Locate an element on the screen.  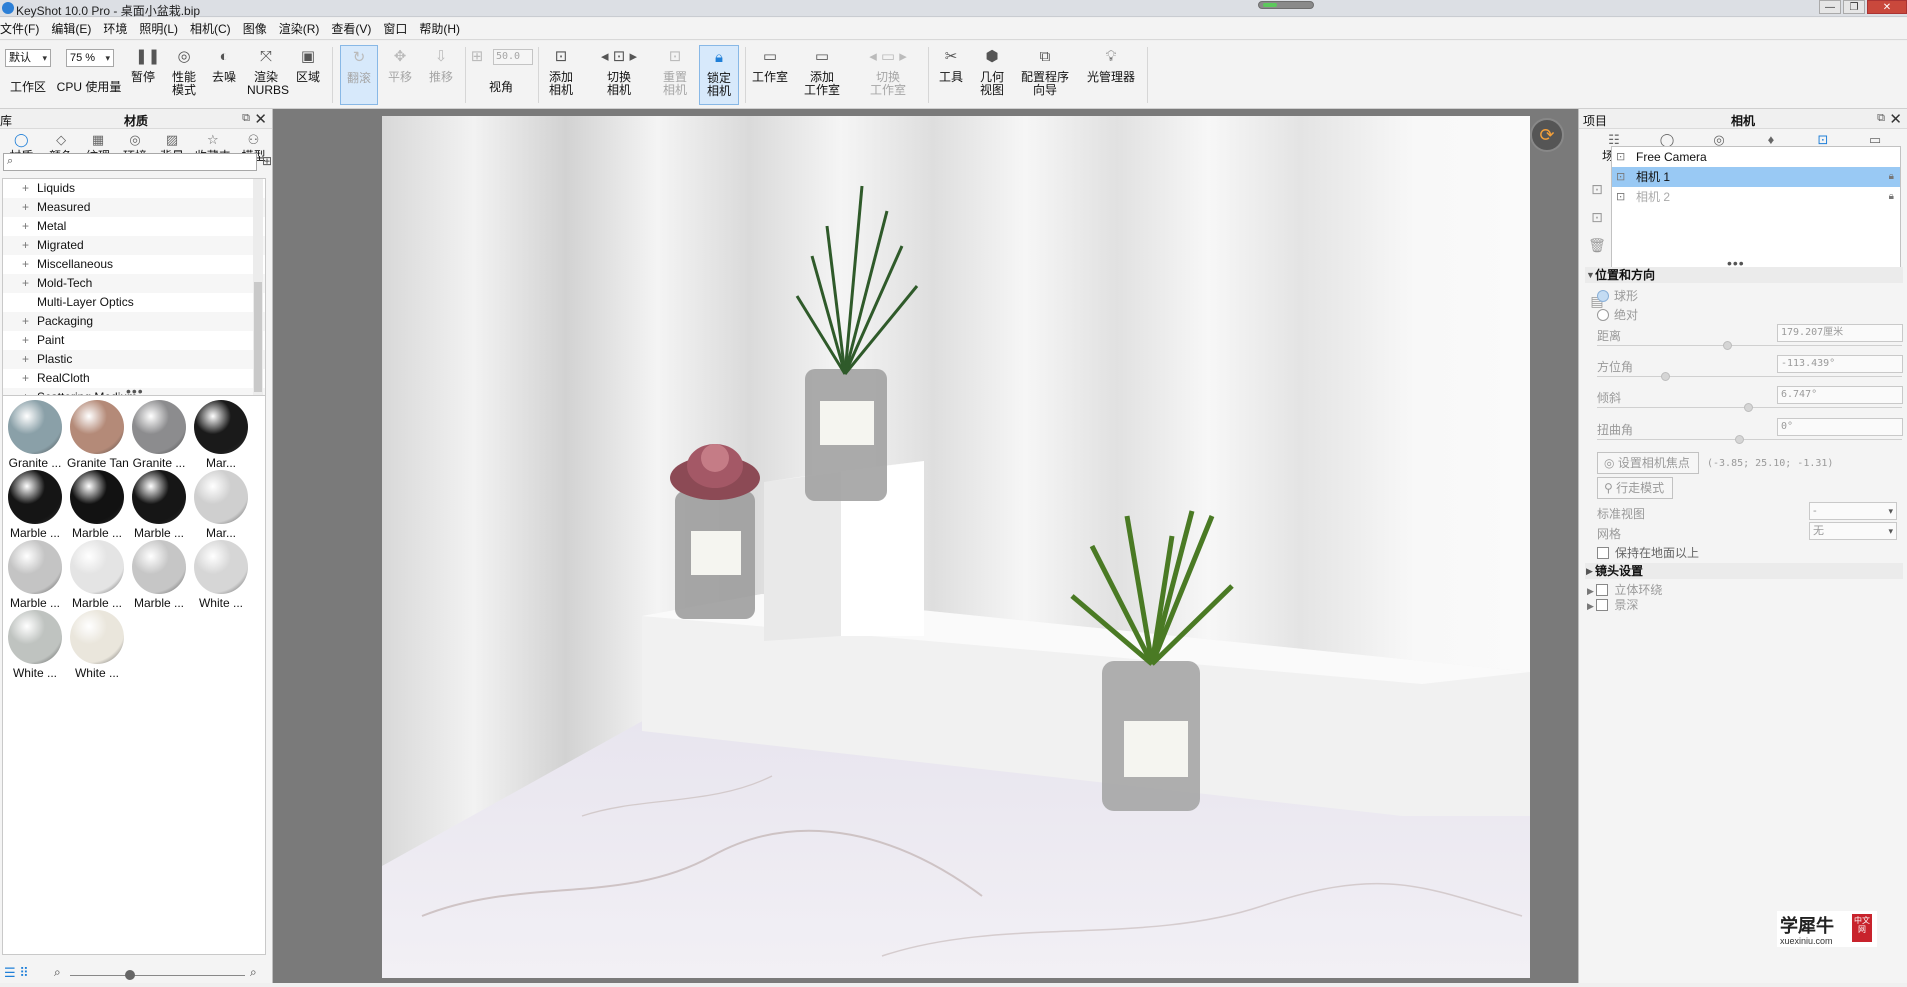
duplicate-camera-icon: ⊡ is located at coordinates (1597, 217).